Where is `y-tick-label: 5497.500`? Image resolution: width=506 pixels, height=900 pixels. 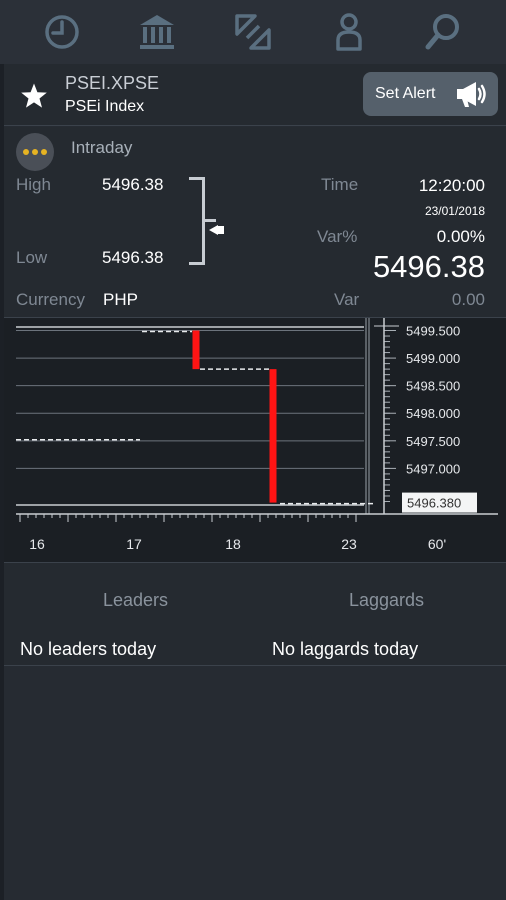 y-tick-label: 5497.500 is located at coordinates (433, 441).